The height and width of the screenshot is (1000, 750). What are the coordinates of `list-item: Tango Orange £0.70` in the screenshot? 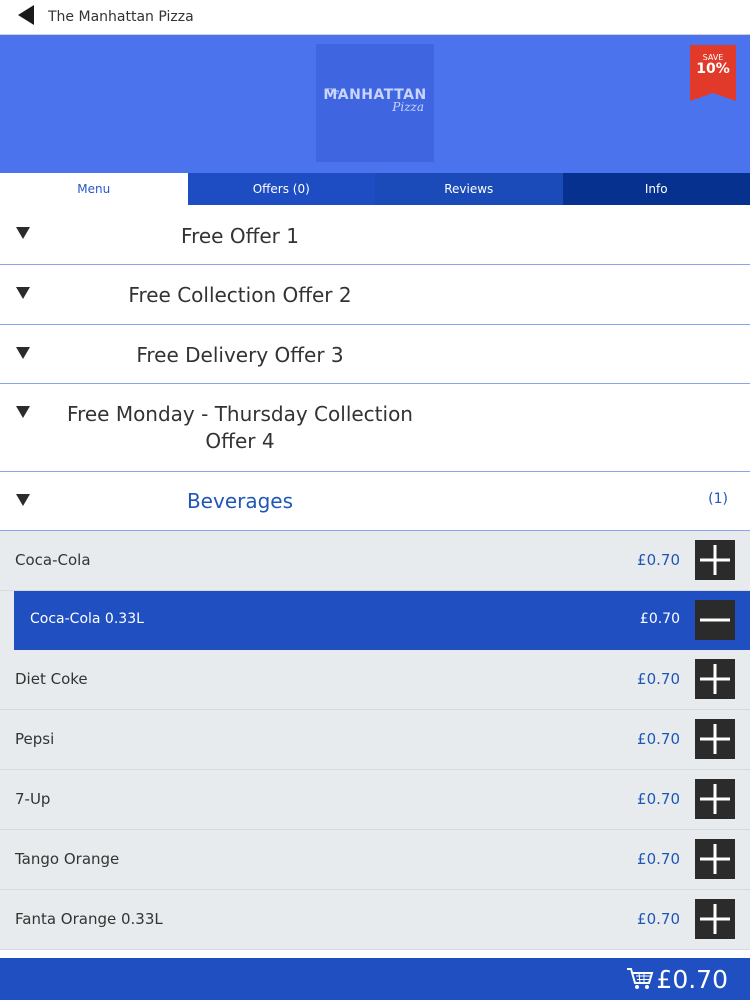 It's located at (375, 860).